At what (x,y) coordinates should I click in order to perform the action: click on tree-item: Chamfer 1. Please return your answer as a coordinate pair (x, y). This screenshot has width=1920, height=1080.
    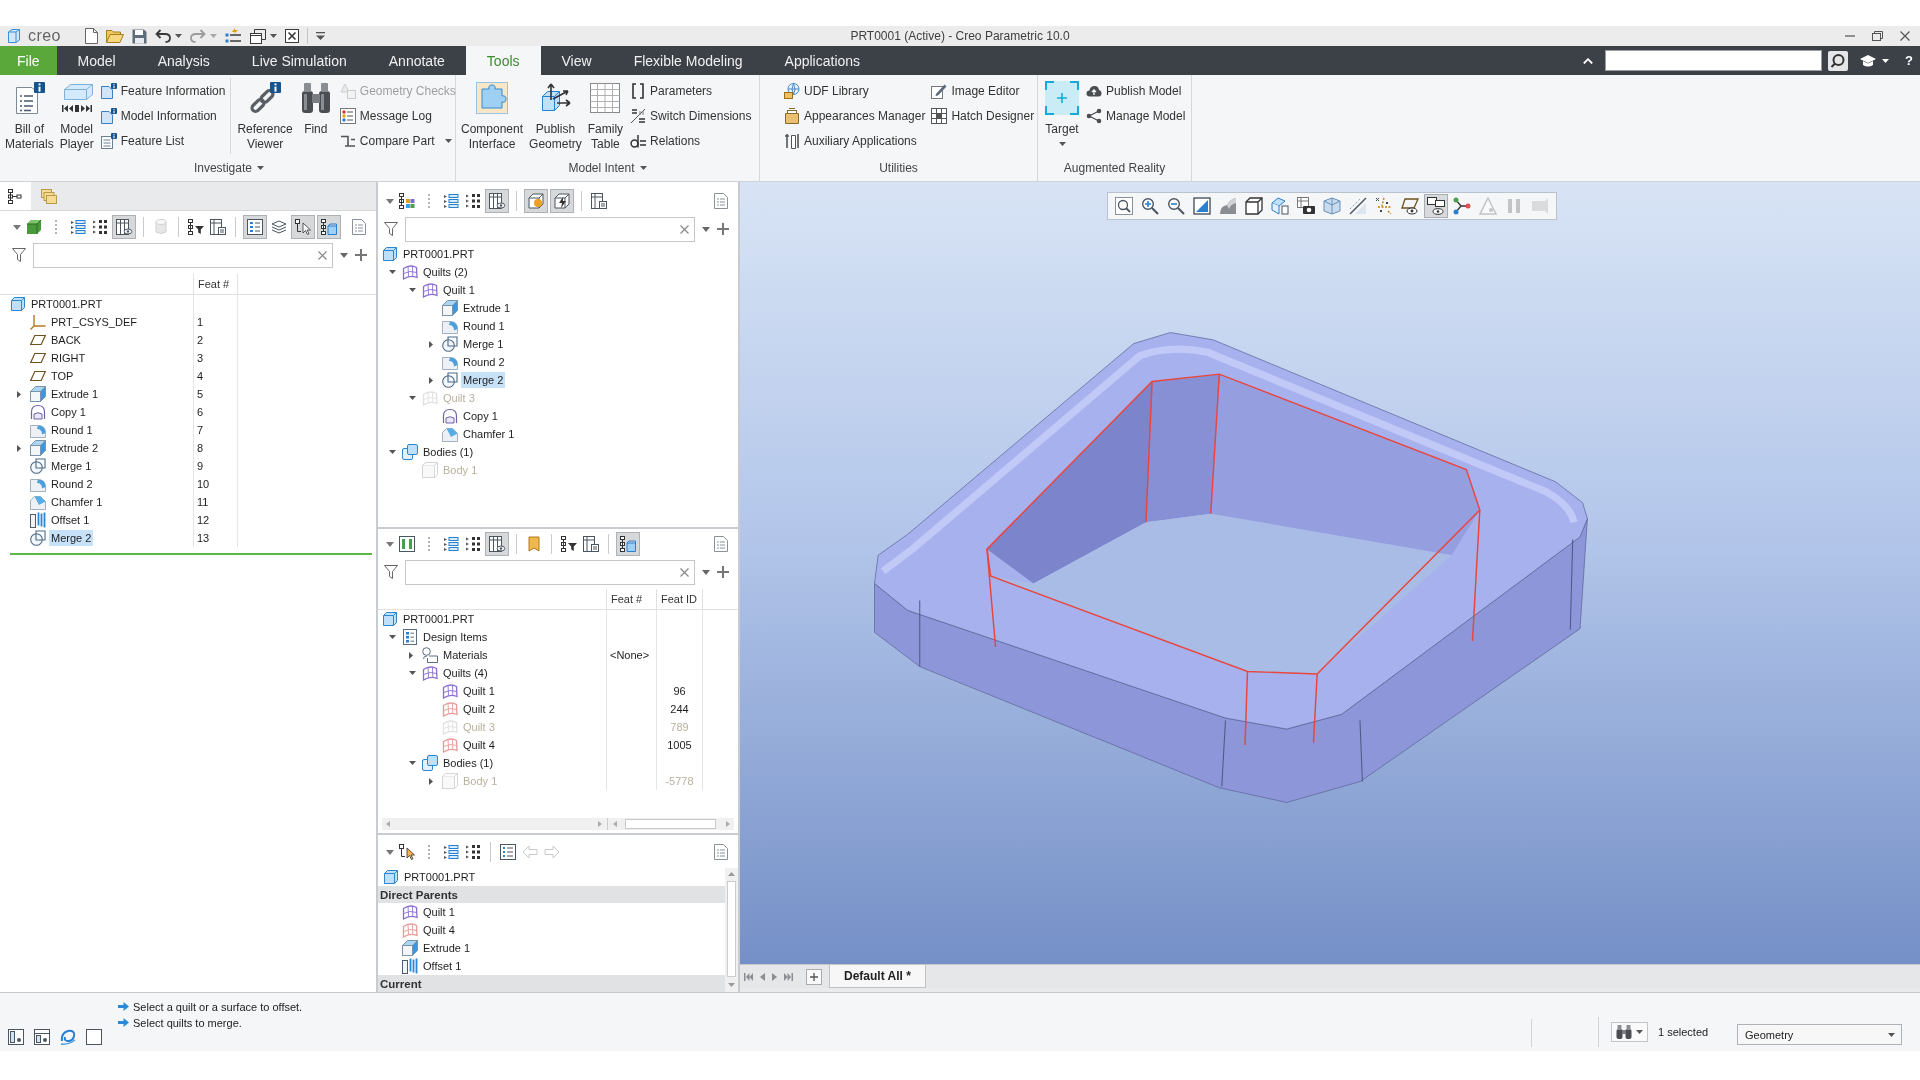
    Looking at the image, I should click on (489, 434).